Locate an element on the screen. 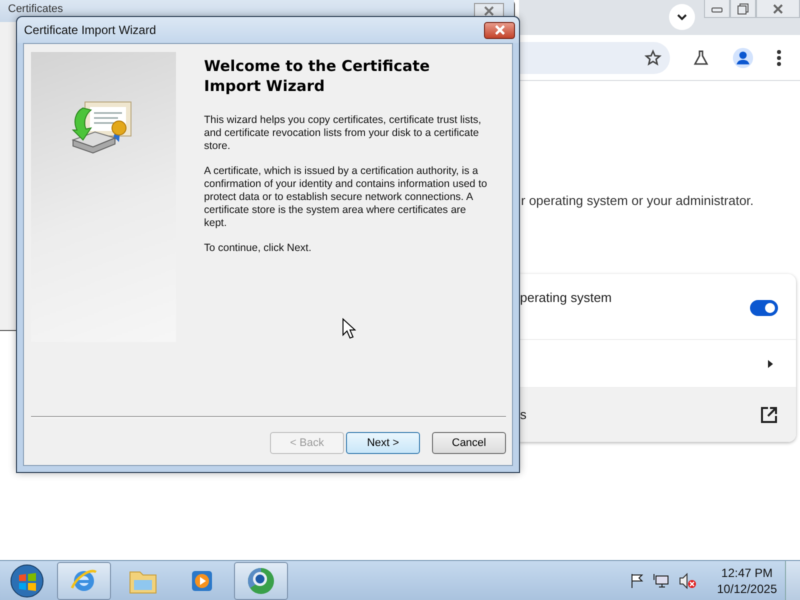 The image size is (800, 600). restore-icon is located at coordinates (743, 8).